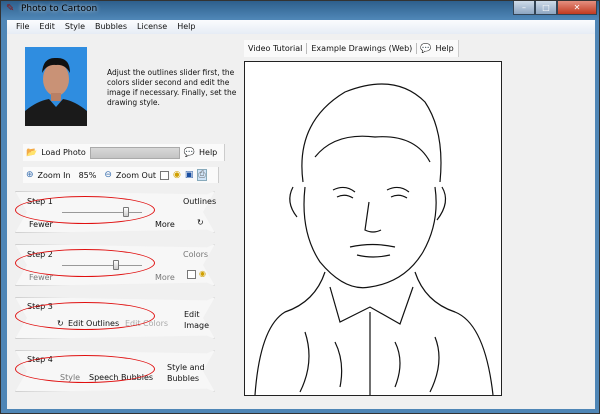  Describe the element at coordinates (111, 27) in the screenshot. I see `menu-bubbles: Bubbles` at that location.